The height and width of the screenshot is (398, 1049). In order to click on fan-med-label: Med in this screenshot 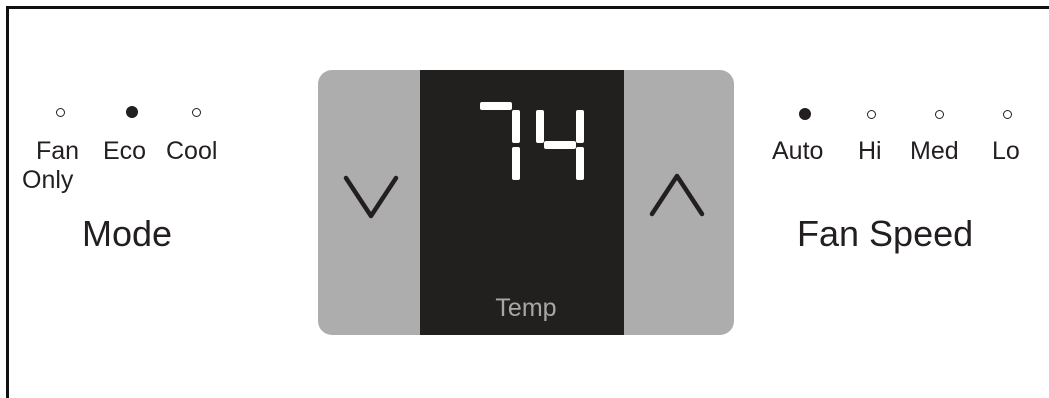, I will do `click(934, 151)`.